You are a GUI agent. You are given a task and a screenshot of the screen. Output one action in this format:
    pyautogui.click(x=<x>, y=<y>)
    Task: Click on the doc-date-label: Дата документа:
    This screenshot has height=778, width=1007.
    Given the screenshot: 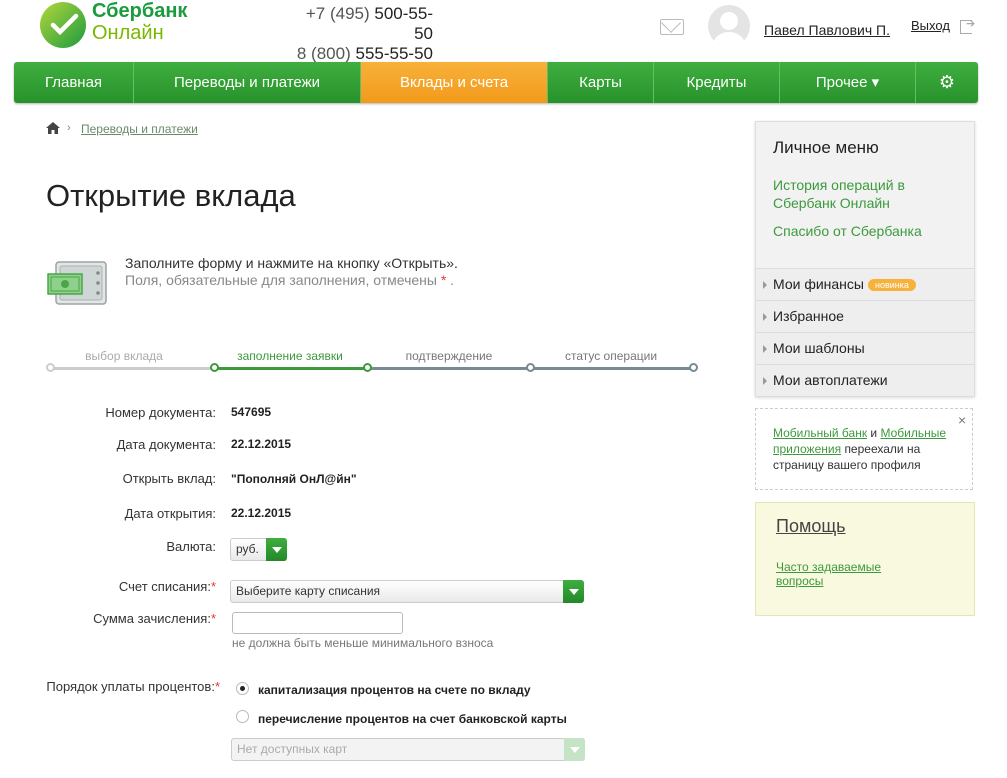 What is the action you would take?
    pyautogui.click(x=166, y=444)
    